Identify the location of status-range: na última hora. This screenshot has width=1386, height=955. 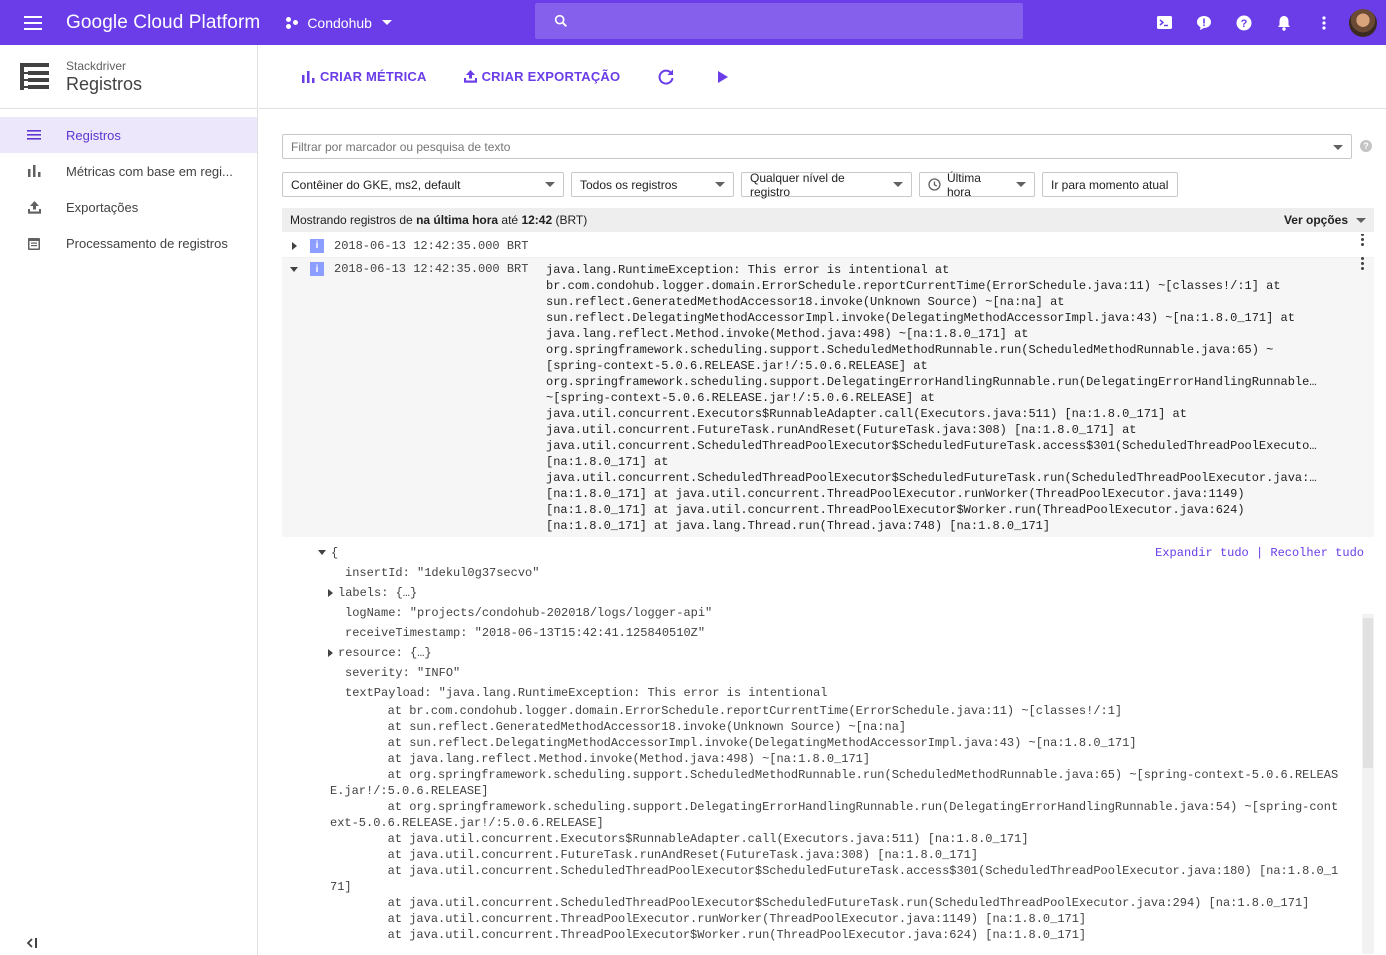
(457, 220).